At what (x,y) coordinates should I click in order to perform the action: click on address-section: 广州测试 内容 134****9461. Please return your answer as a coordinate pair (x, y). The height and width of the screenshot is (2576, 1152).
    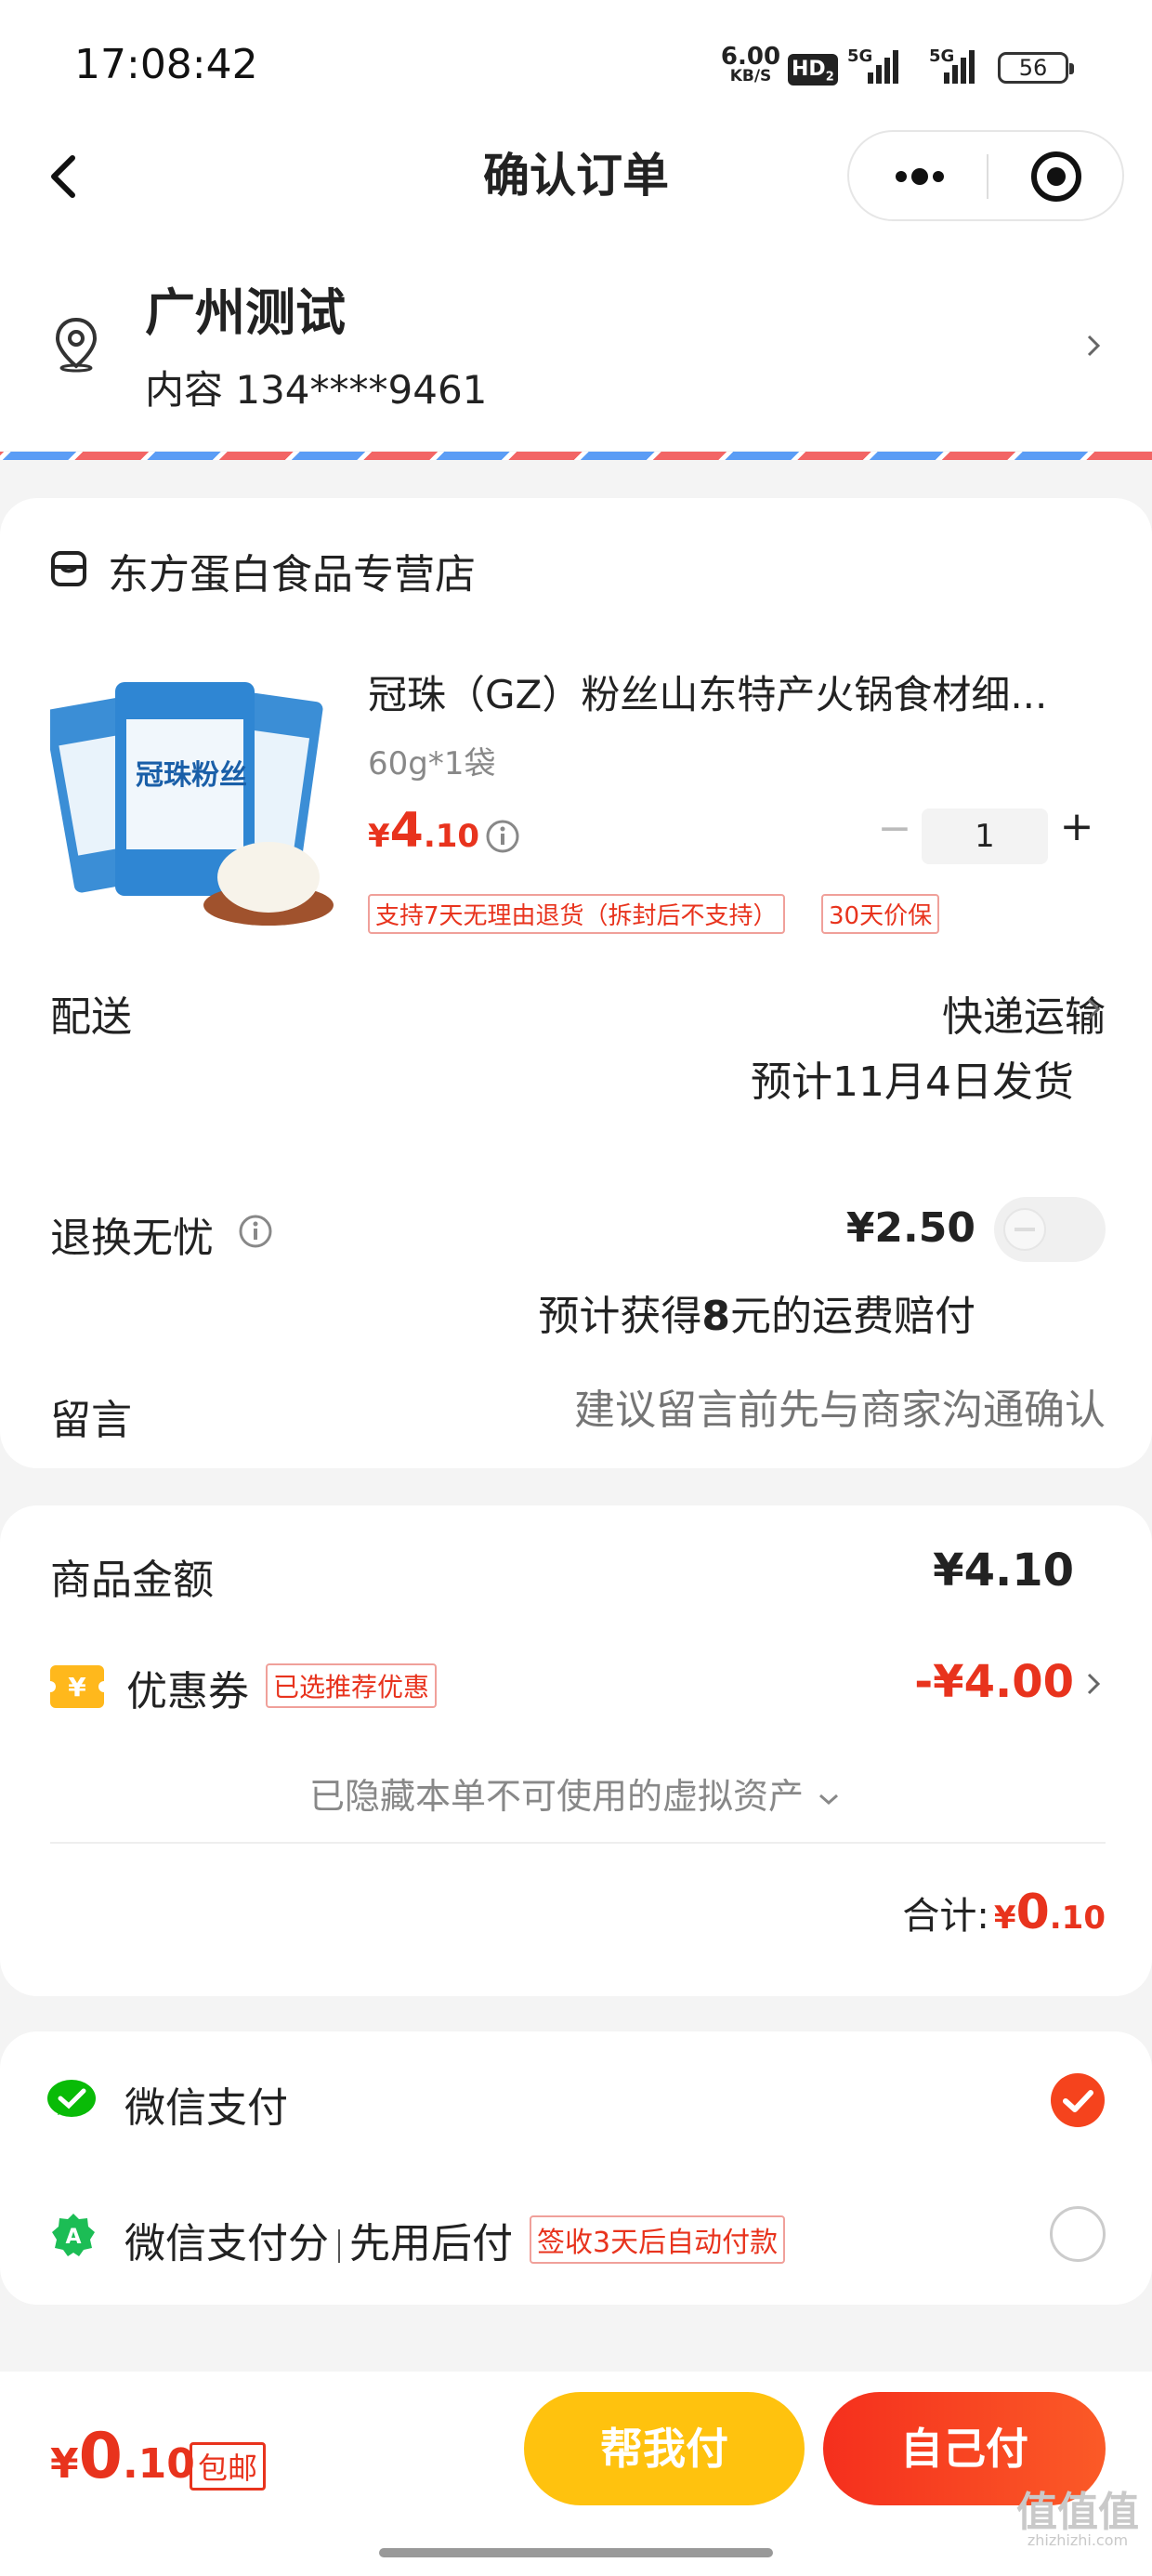
    Looking at the image, I should click on (576, 360).